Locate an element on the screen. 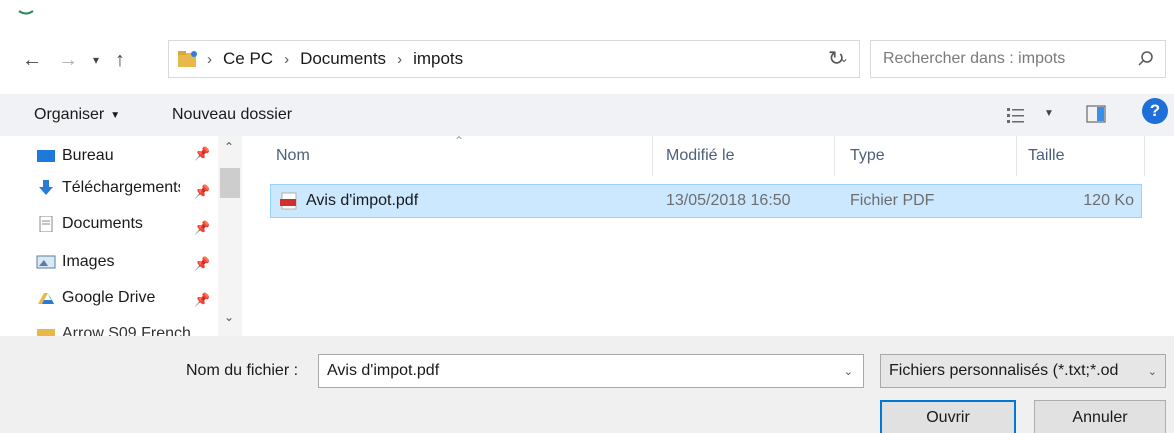  file-size: 120 Ko is located at coordinates (1108, 200).